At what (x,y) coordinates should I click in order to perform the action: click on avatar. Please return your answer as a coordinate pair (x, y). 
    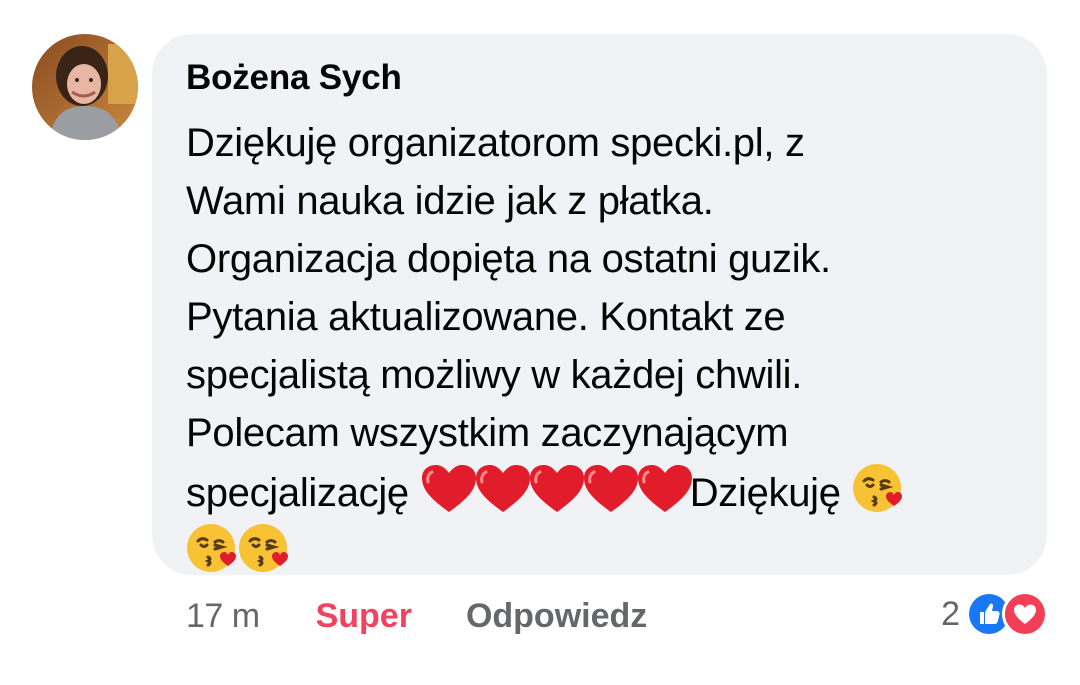
    Looking at the image, I should click on (85, 87).